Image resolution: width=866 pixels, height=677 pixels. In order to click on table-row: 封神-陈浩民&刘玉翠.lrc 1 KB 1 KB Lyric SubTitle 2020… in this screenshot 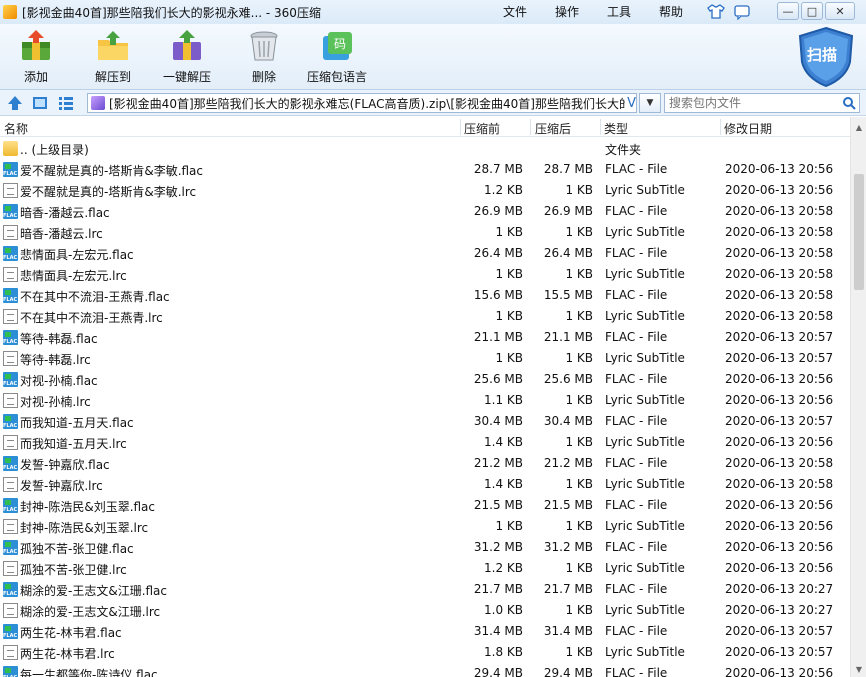, I will do `click(425, 526)`.